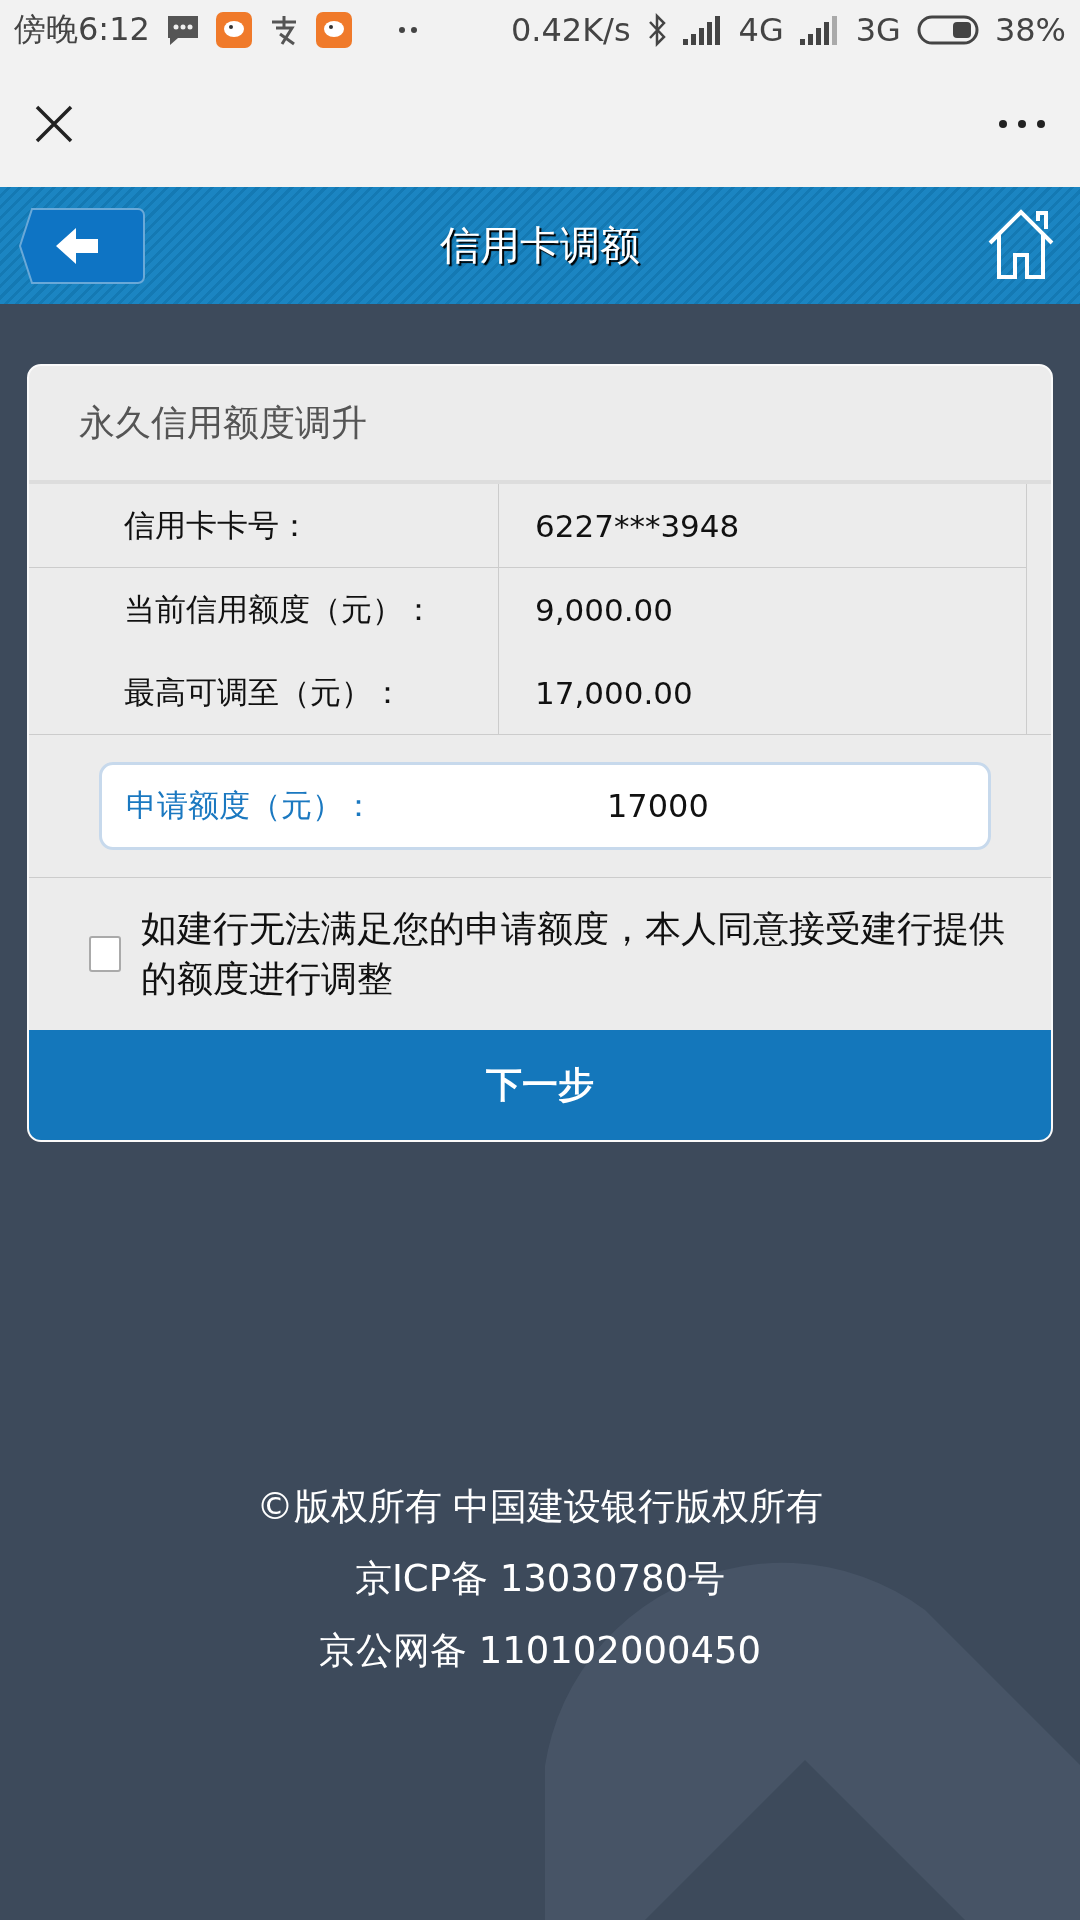 This screenshot has height=1920, width=1080. I want to click on field-value: 17,000.00, so click(613, 692).